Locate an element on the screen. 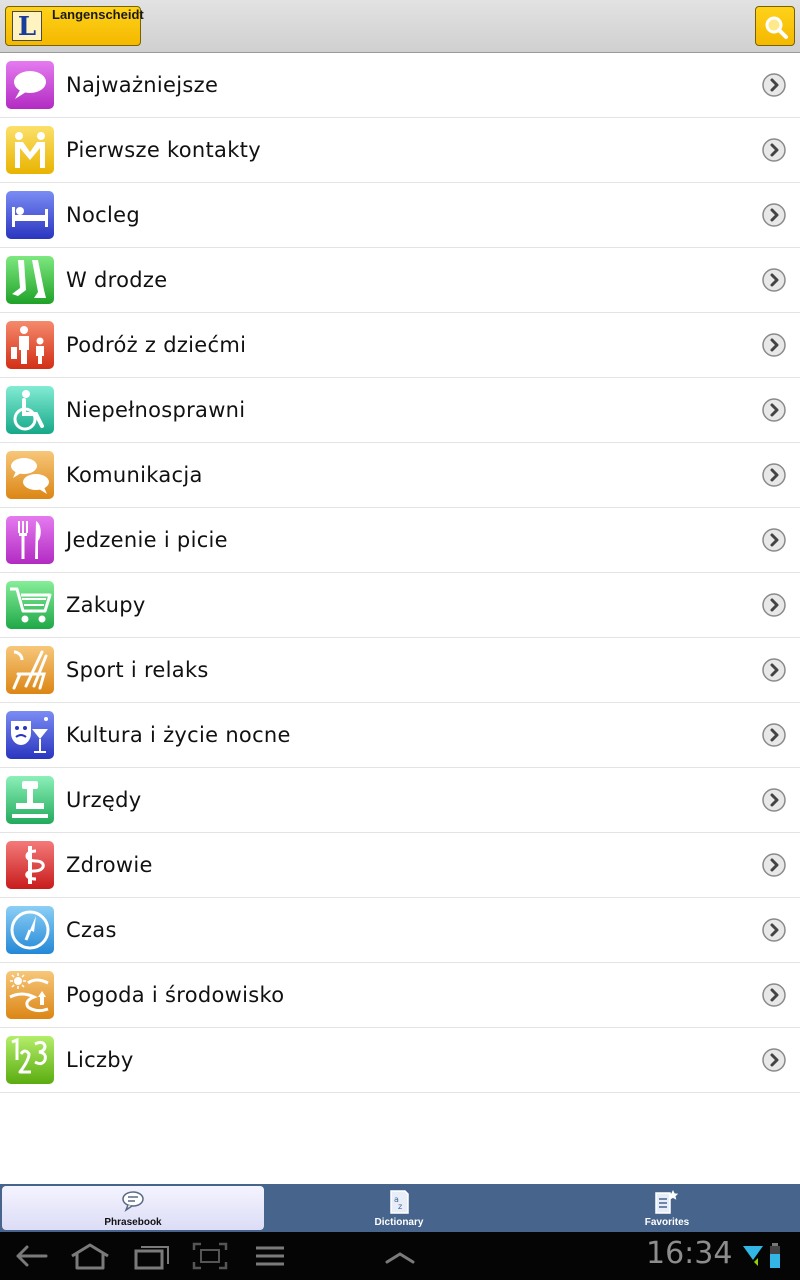  logo-letter: L is located at coordinates (27, 26).